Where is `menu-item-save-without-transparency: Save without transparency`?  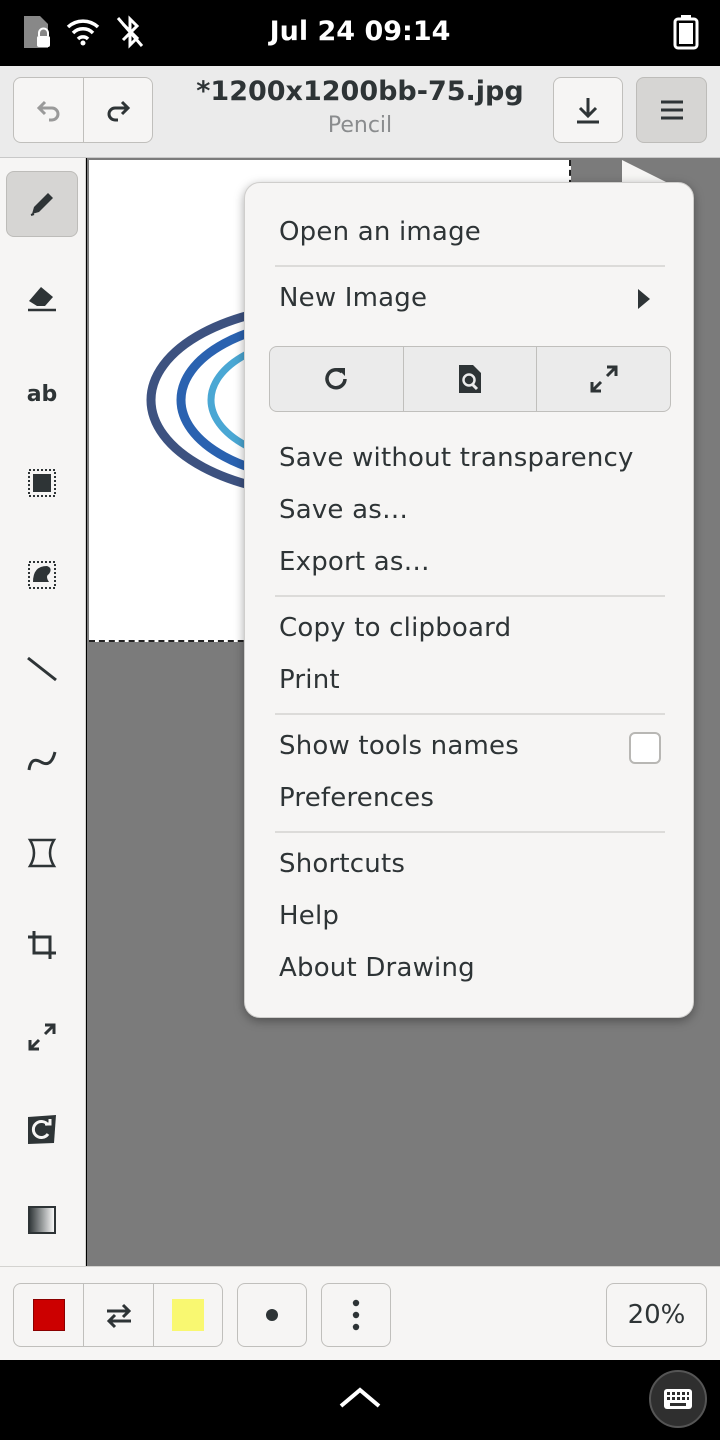
menu-item-save-without-transparency: Save without transparency is located at coordinates (456, 458).